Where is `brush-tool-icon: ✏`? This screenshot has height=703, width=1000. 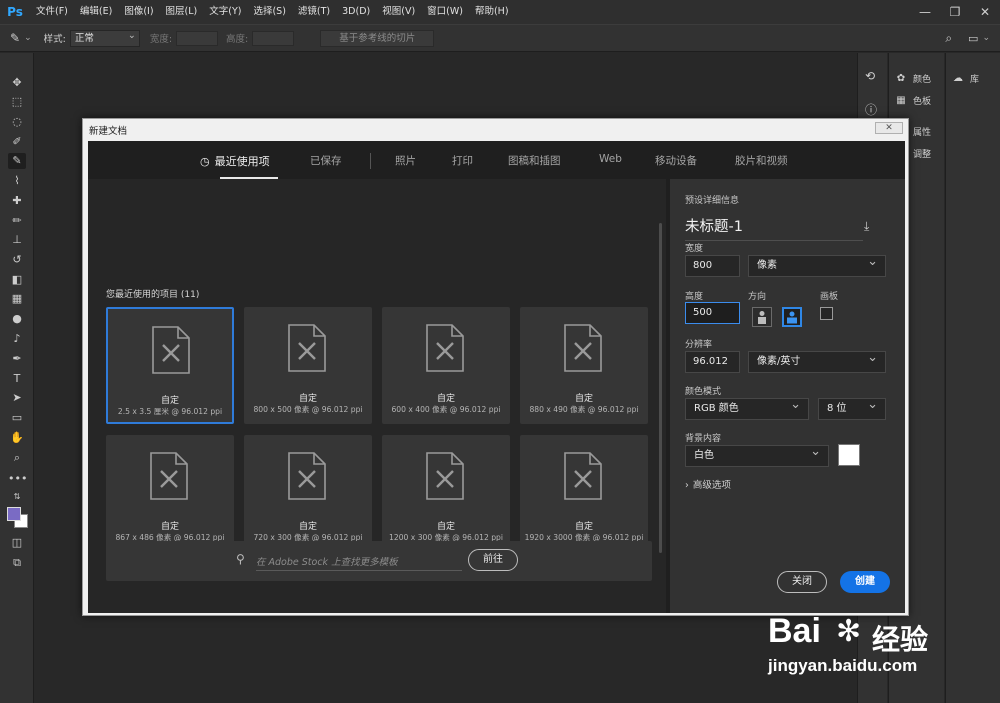 brush-tool-icon: ✏ is located at coordinates (17, 221).